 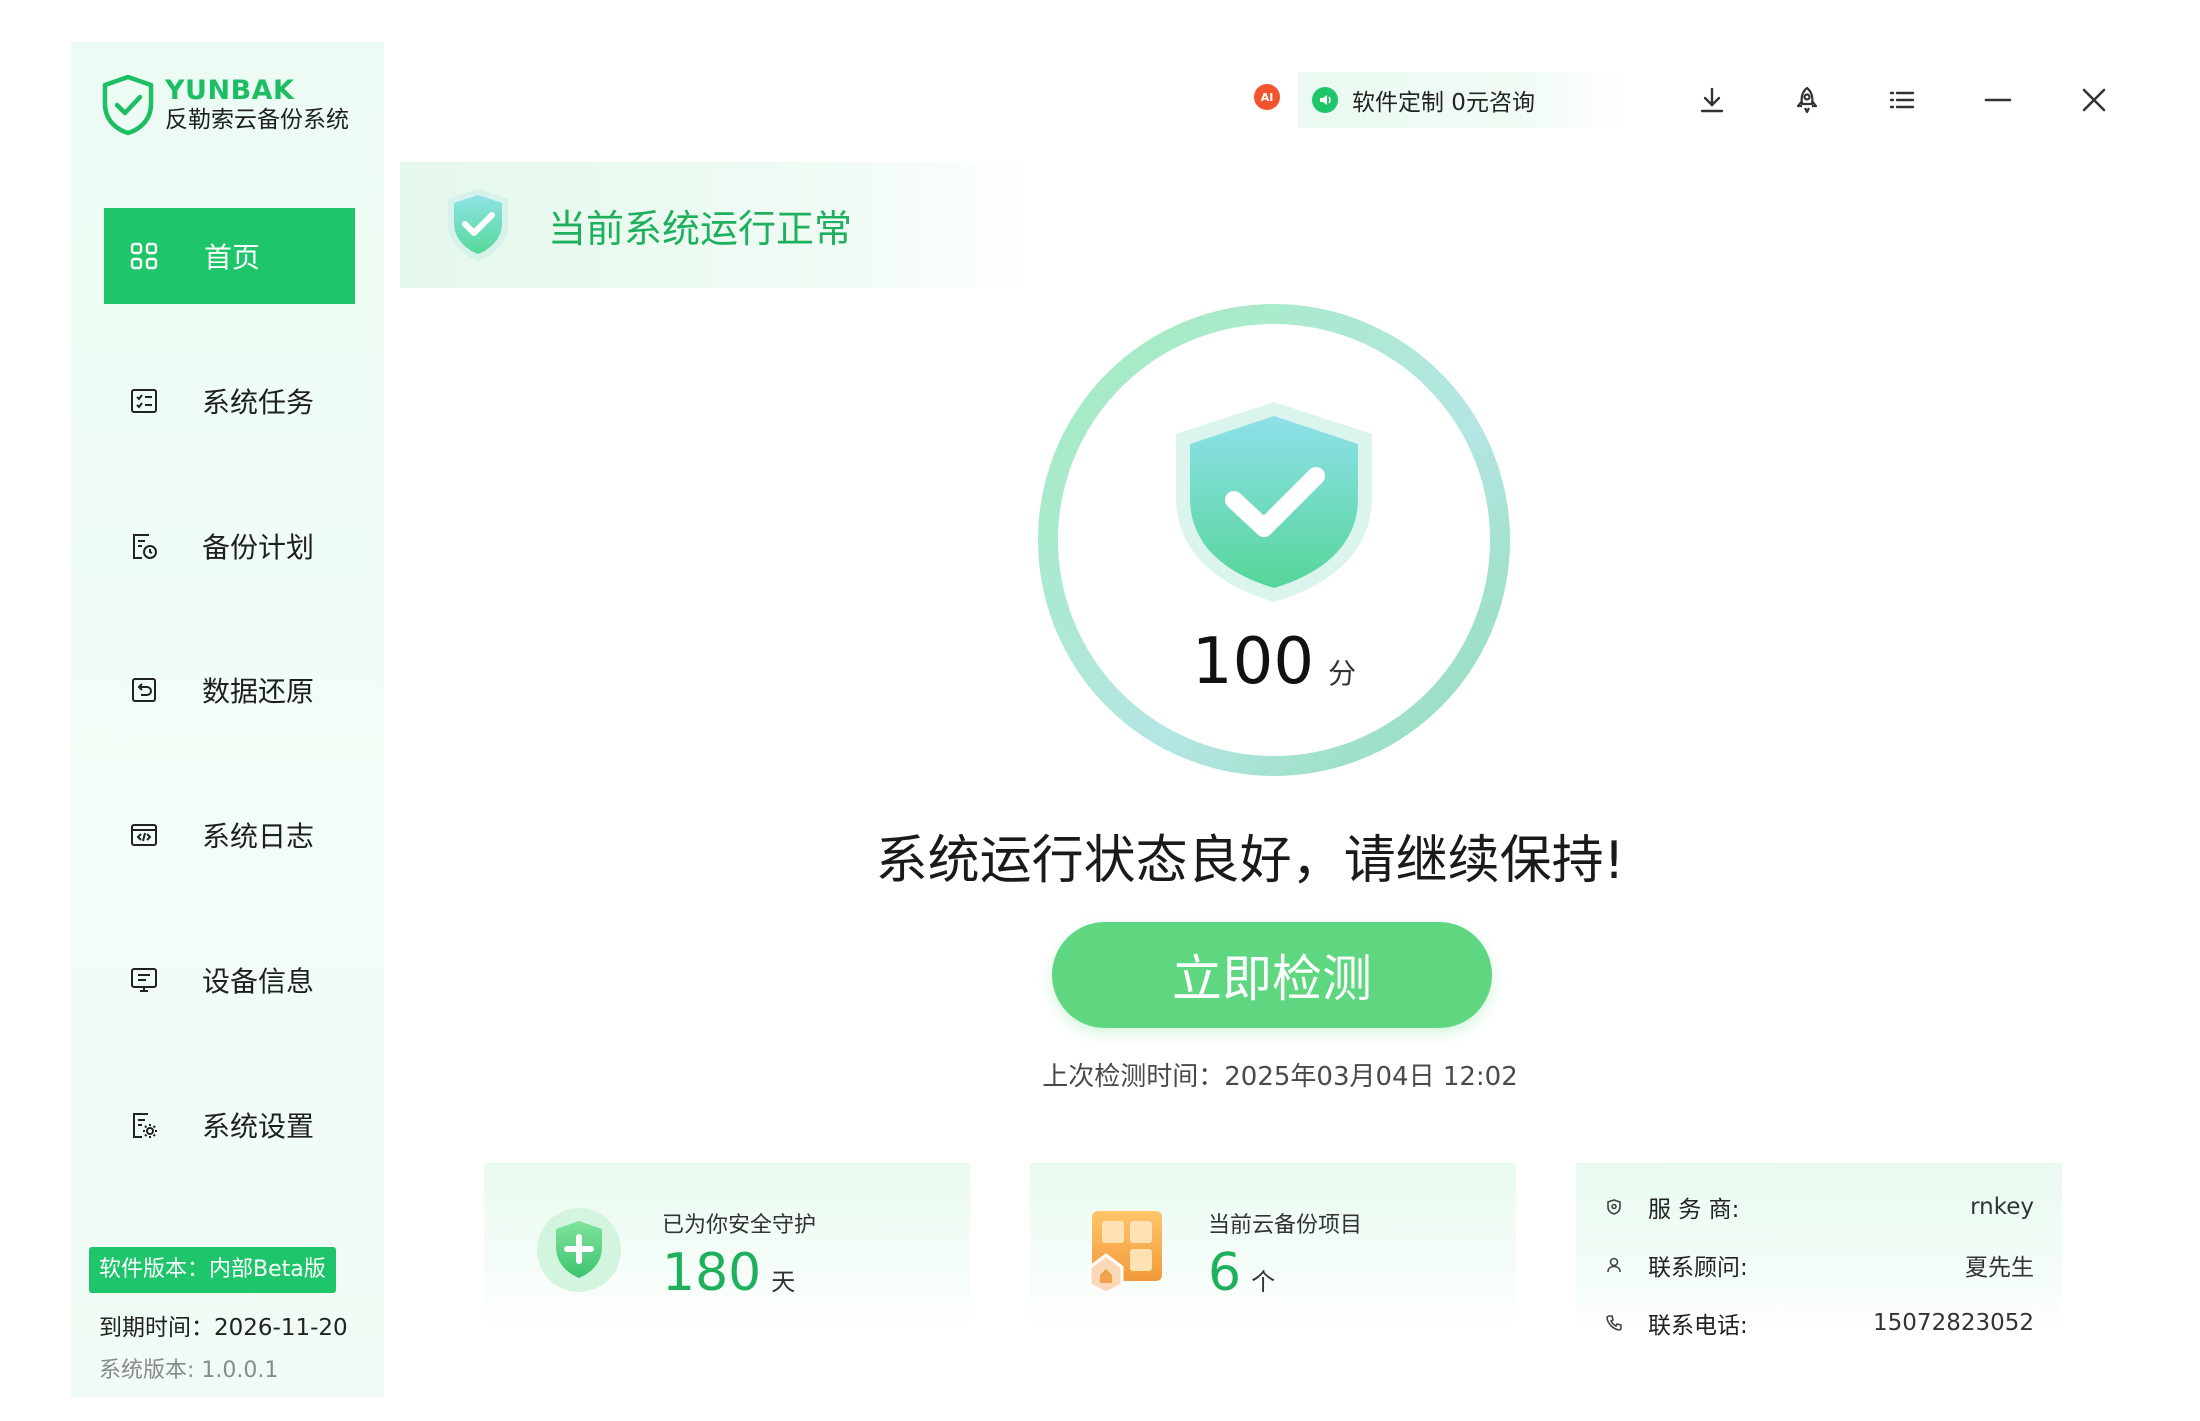 I want to click on sidebar-item-backup-plan: 备份计划, so click(x=229, y=546).